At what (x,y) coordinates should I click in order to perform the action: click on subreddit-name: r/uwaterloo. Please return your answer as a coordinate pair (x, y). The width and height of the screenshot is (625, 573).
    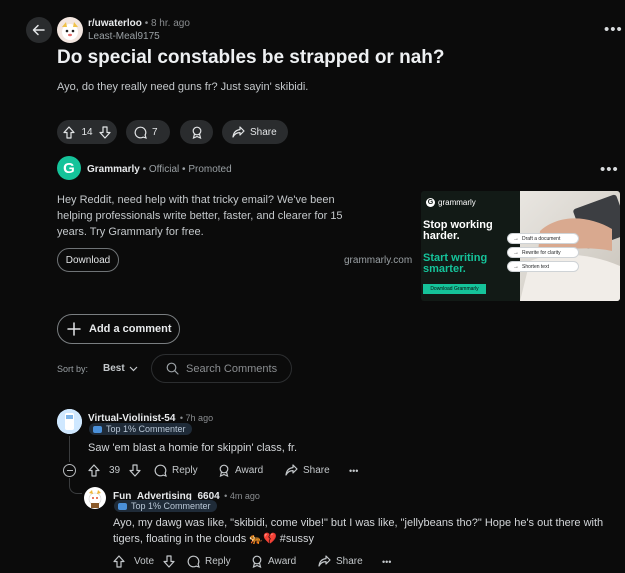
    Looking at the image, I should click on (115, 23).